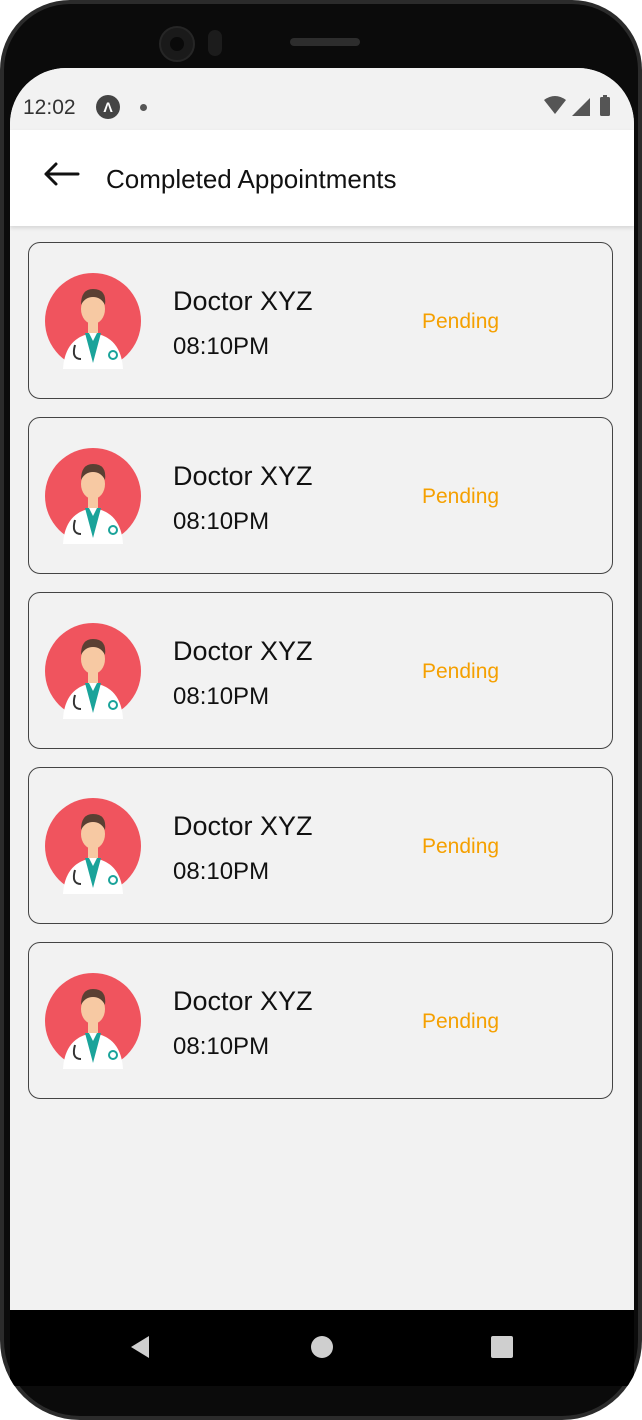 This screenshot has width=642, height=1420. Describe the element at coordinates (581, 107) in the screenshot. I see `signal-icon` at that location.